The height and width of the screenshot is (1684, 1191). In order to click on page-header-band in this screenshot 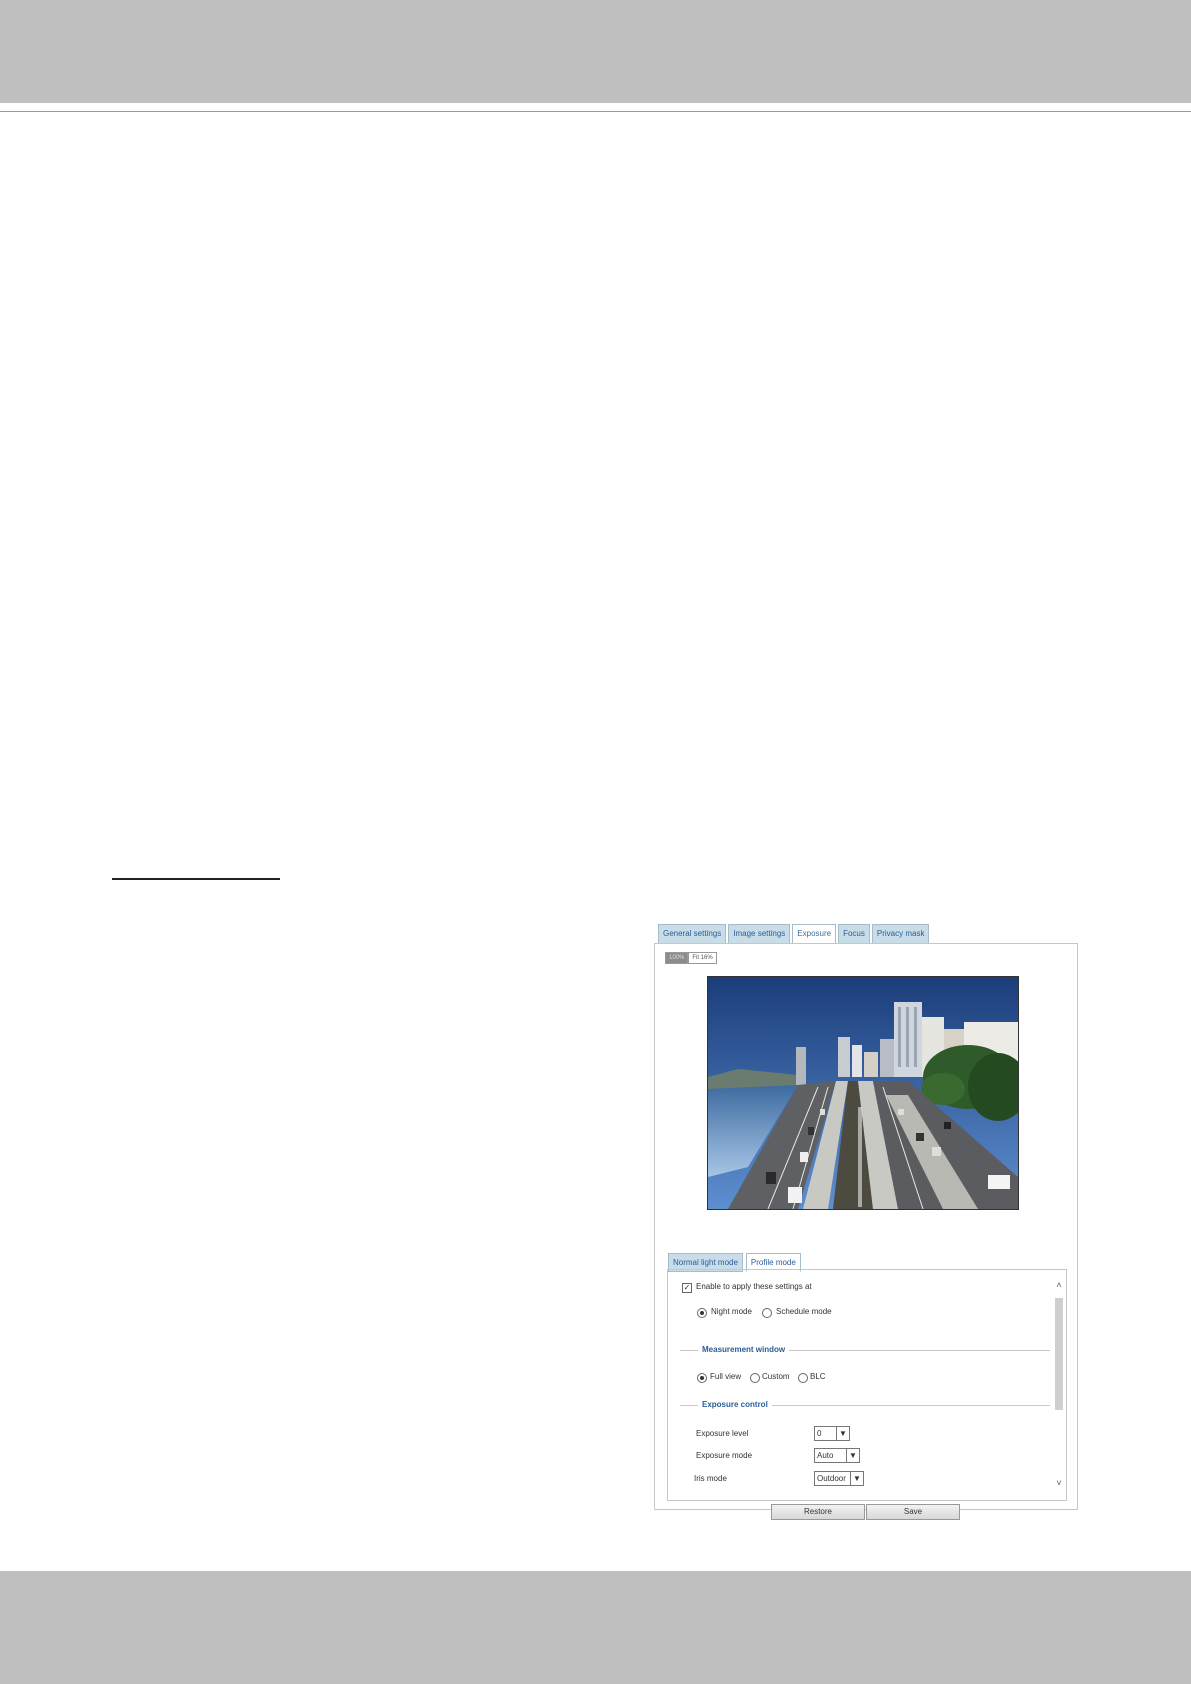, I will do `click(595, 51)`.